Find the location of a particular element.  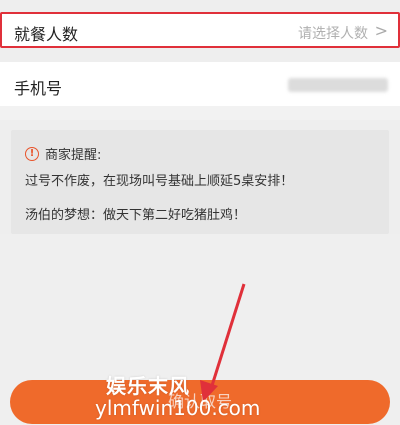

notice-line-1: 过号不作废，在现场叫号基础上顺延5桌安排！ is located at coordinates (159, 181).